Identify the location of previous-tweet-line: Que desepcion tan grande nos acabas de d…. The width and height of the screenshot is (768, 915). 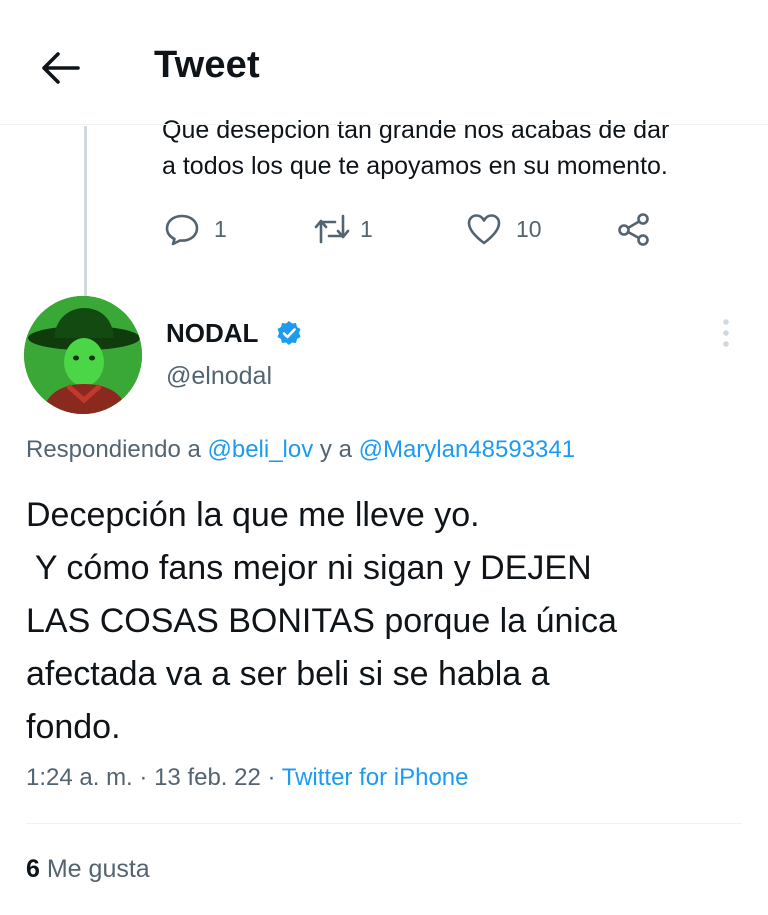
(416, 130).